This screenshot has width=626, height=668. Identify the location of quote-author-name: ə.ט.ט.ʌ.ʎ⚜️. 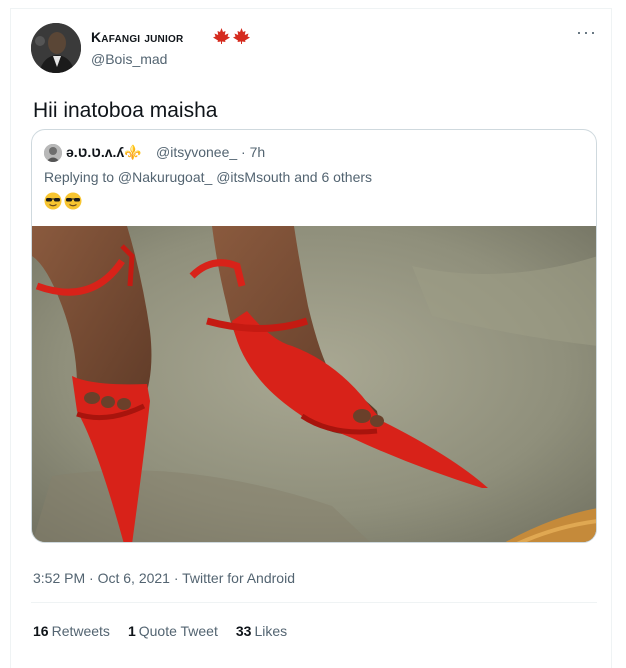
(104, 152).